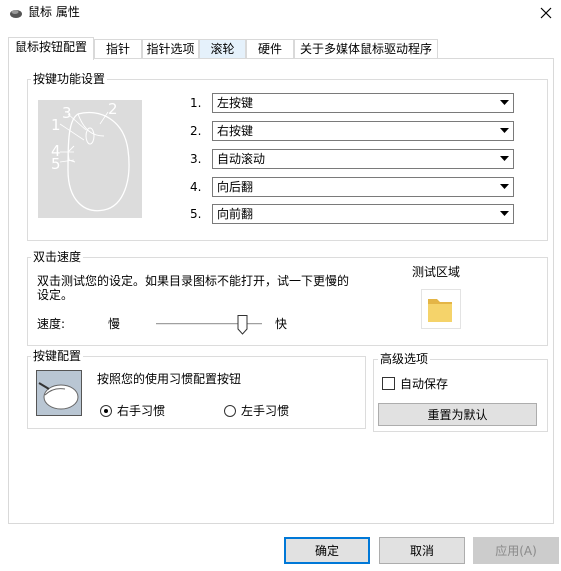  Describe the element at coordinates (388, 383) in the screenshot. I see `autosave-checkbox` at that location.